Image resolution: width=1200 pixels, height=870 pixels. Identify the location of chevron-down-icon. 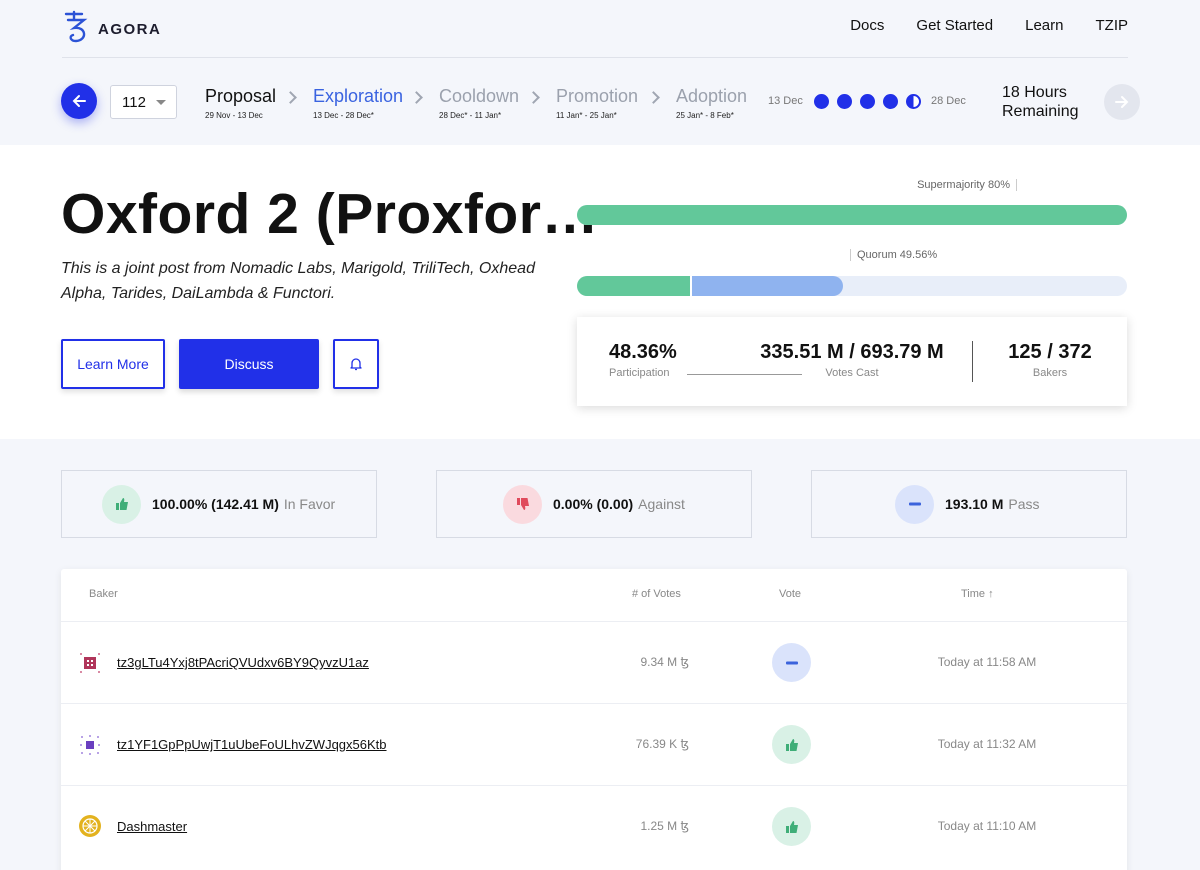
(161, 102).